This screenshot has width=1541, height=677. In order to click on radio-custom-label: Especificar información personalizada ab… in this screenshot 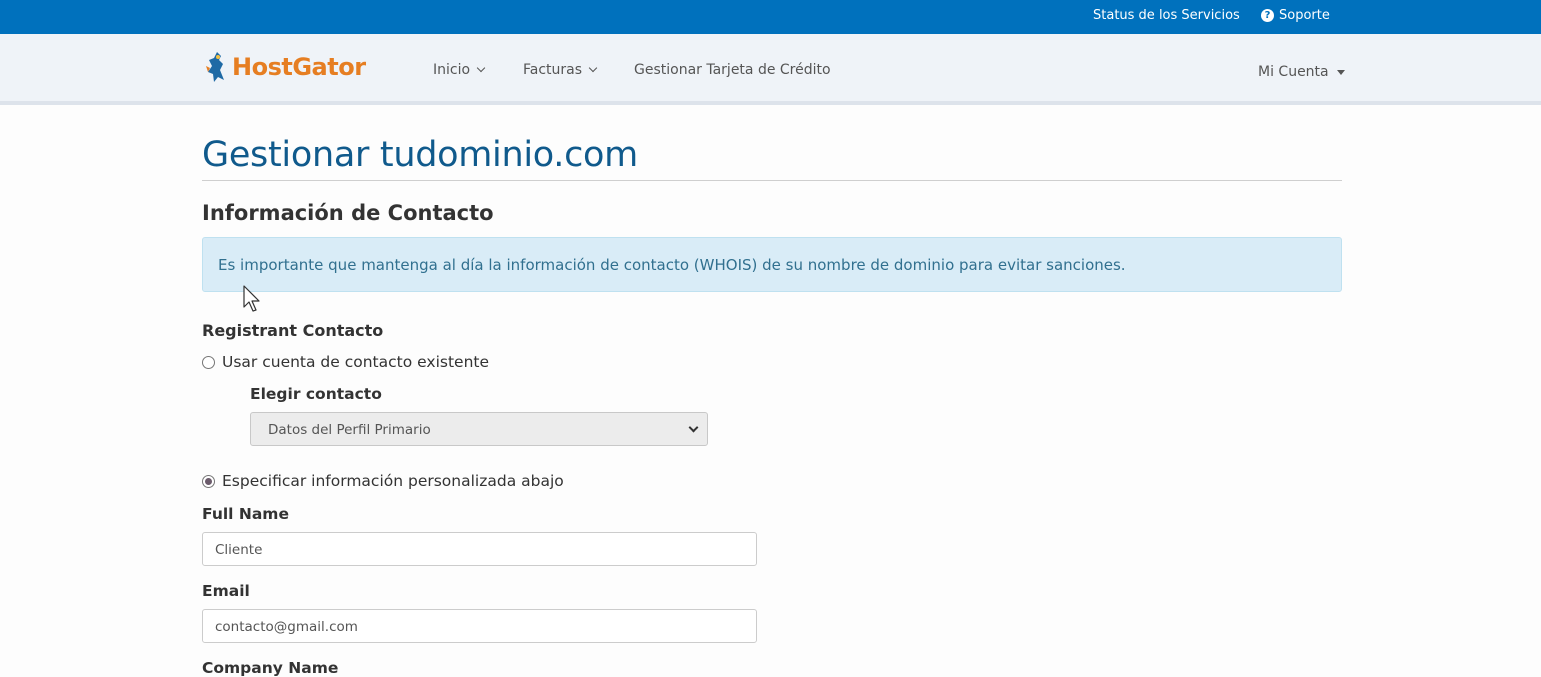, I will do `click(393, 481)`.